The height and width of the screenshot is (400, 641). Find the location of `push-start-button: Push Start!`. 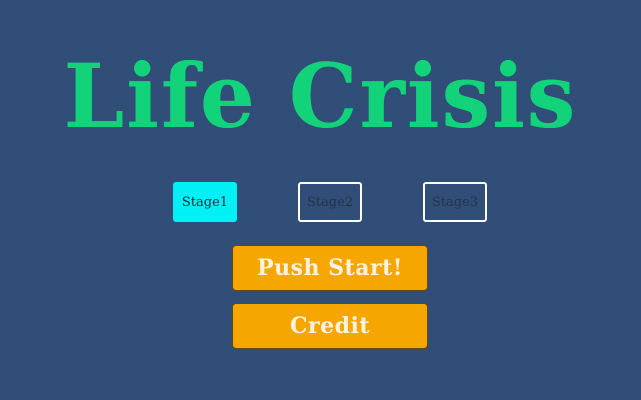

push-start-button: Push Start! is located at coordinates (330, 268).